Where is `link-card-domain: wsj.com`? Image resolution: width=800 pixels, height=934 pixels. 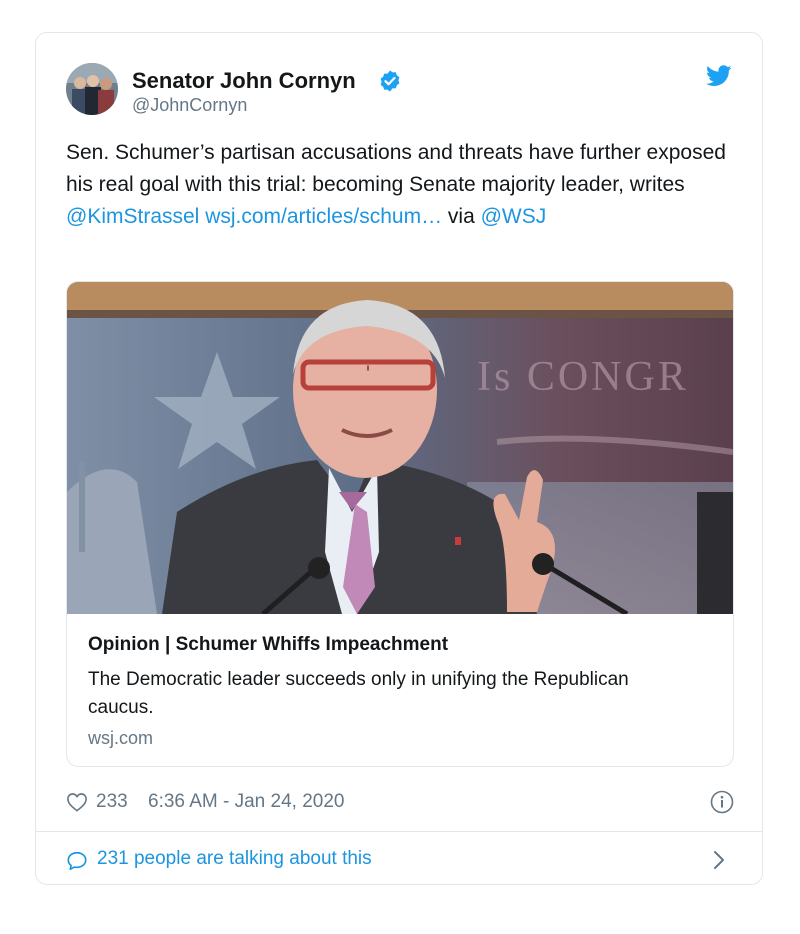
link-card-domain: wsj.com is located at coordinates (121, 738).